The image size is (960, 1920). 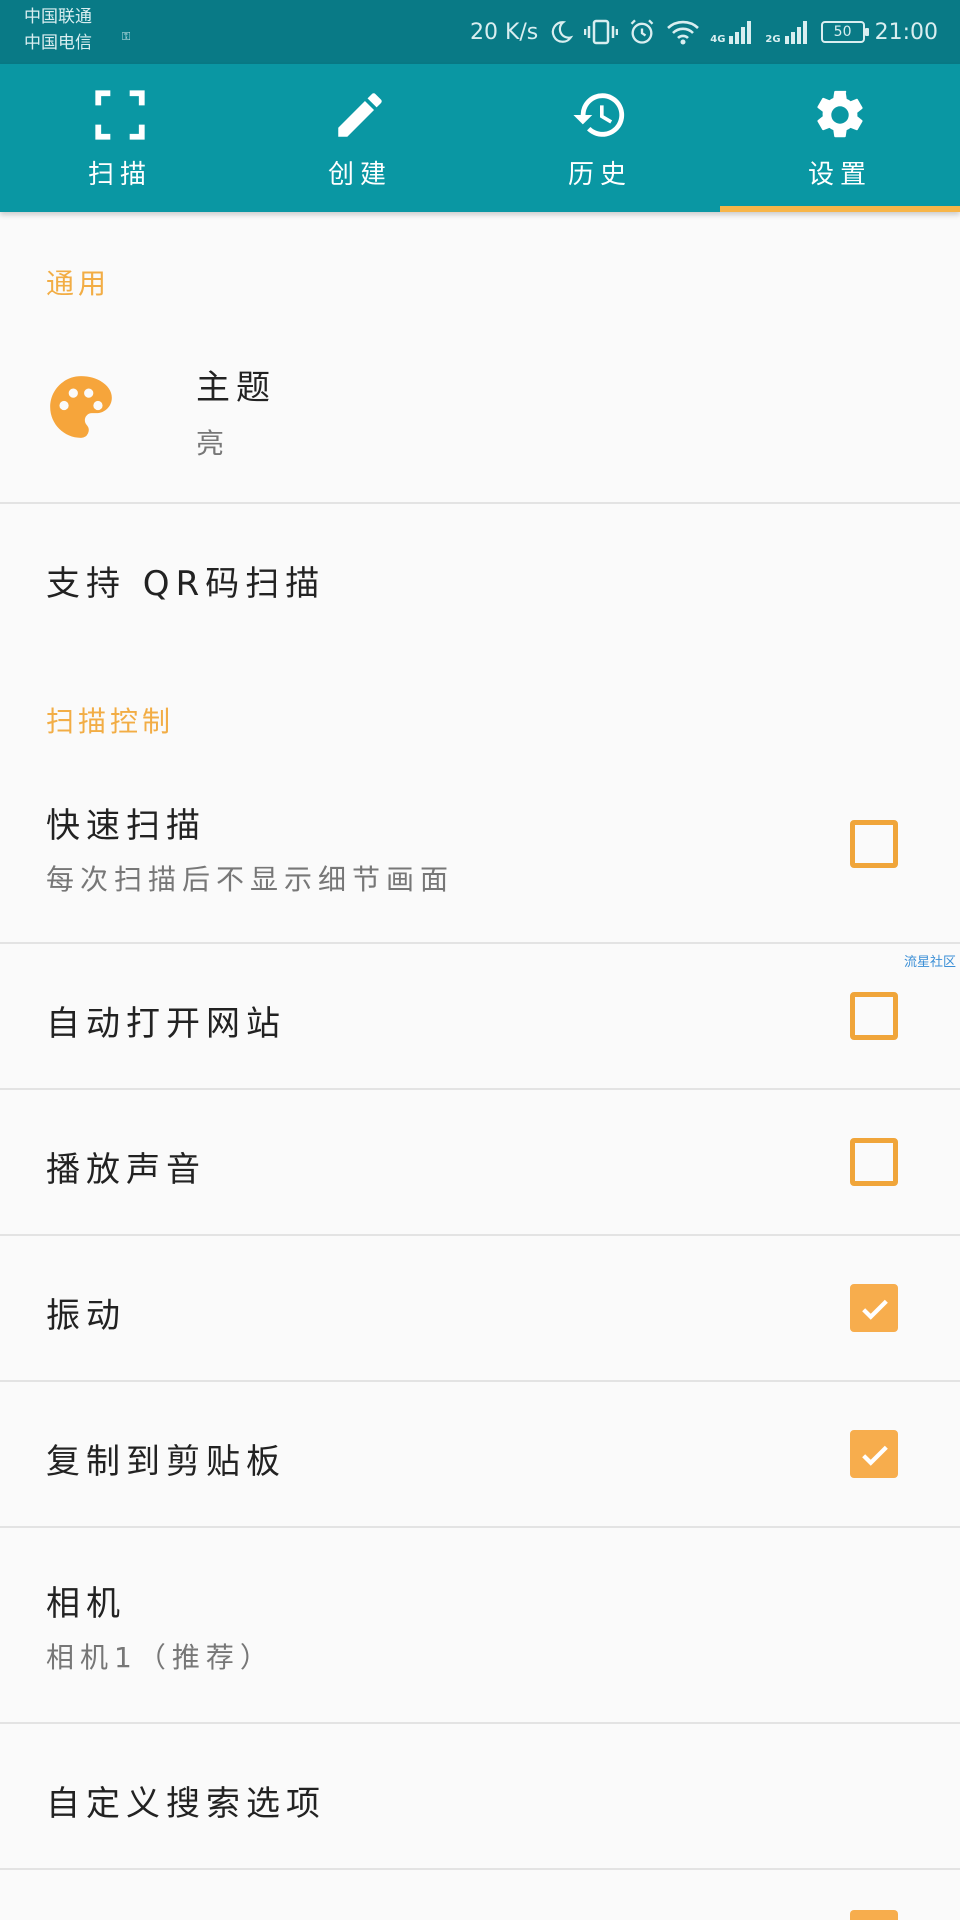 I want to click on auto-open-checkbox, so click(x=874, y=1016).